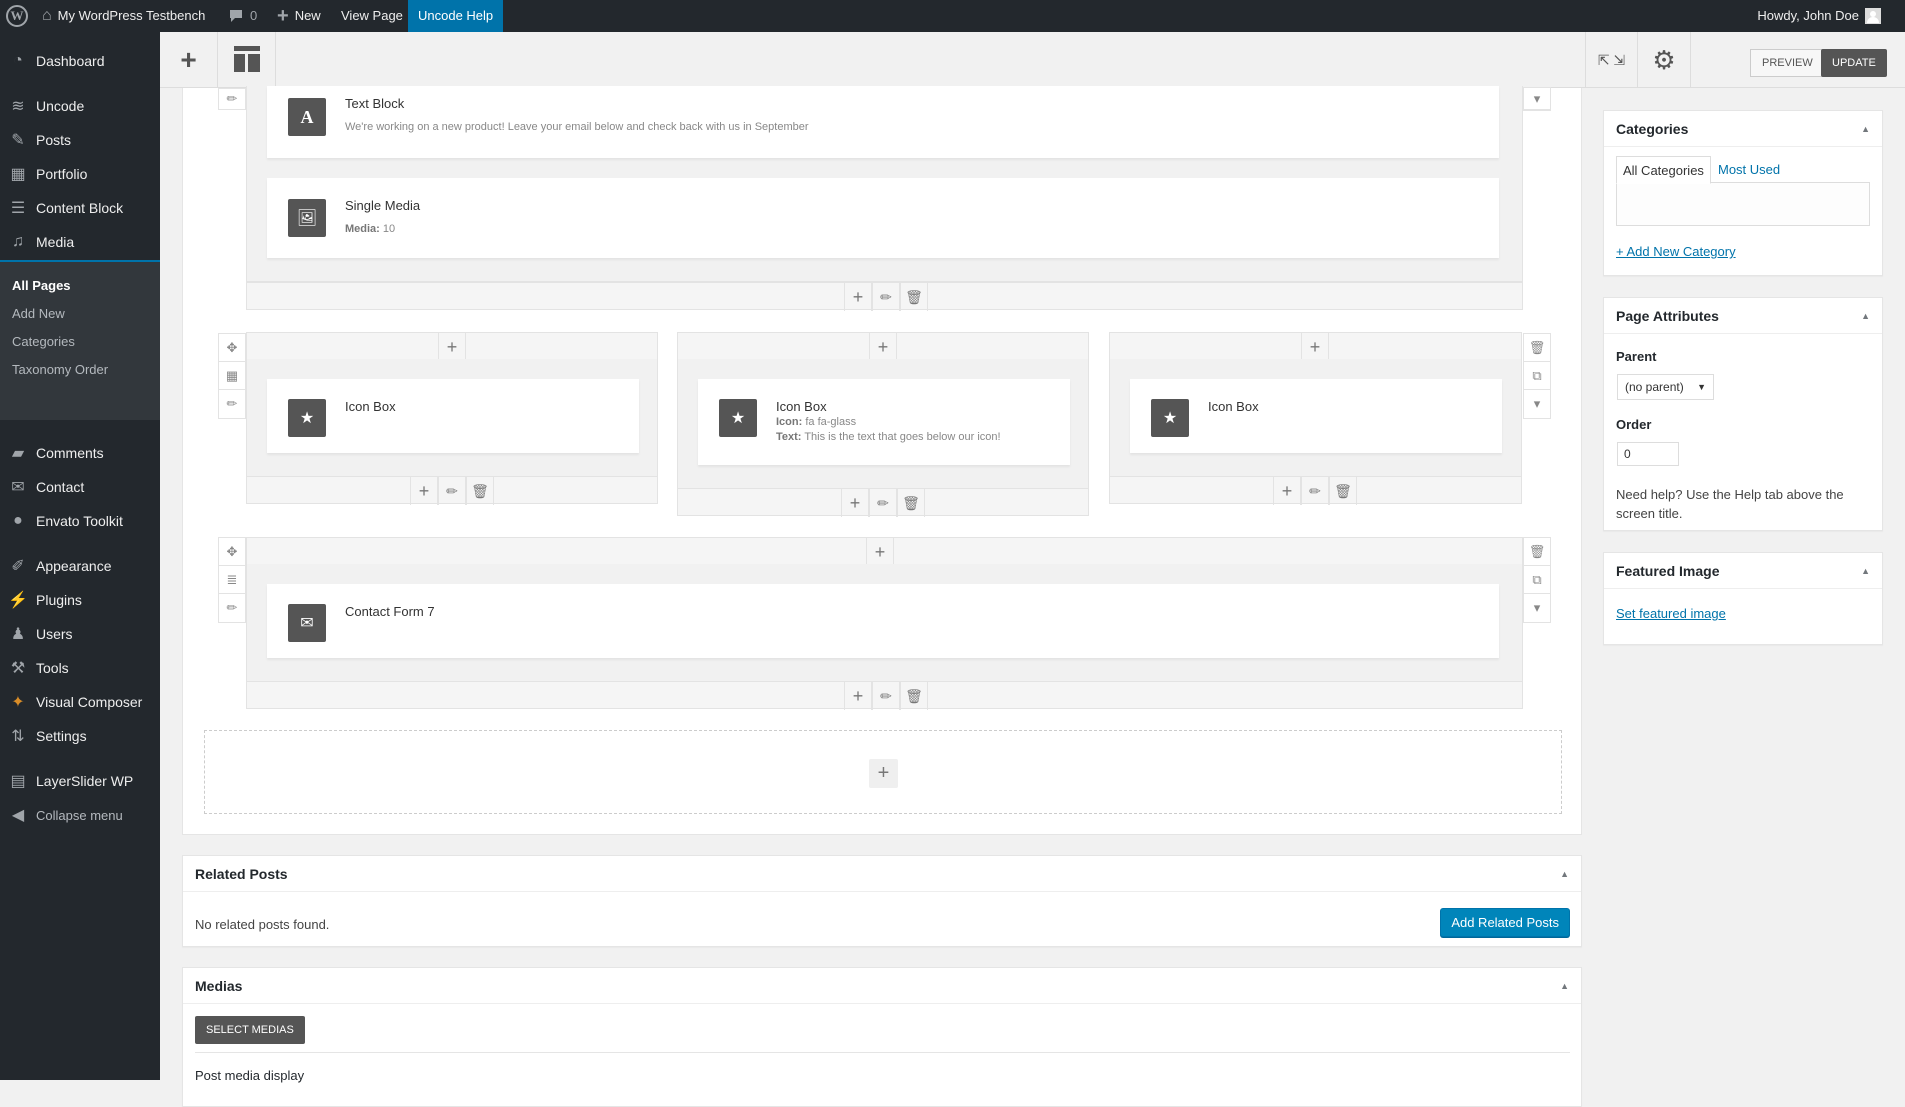  I want to click on sidebar-item-contact: ✉ Contact, so click(80, 487).